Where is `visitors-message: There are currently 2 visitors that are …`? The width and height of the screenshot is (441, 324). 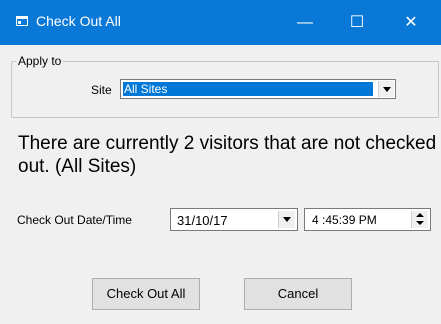
visitors-message: There are currently 2 visitors that are … is located at coordinates (227, 155).